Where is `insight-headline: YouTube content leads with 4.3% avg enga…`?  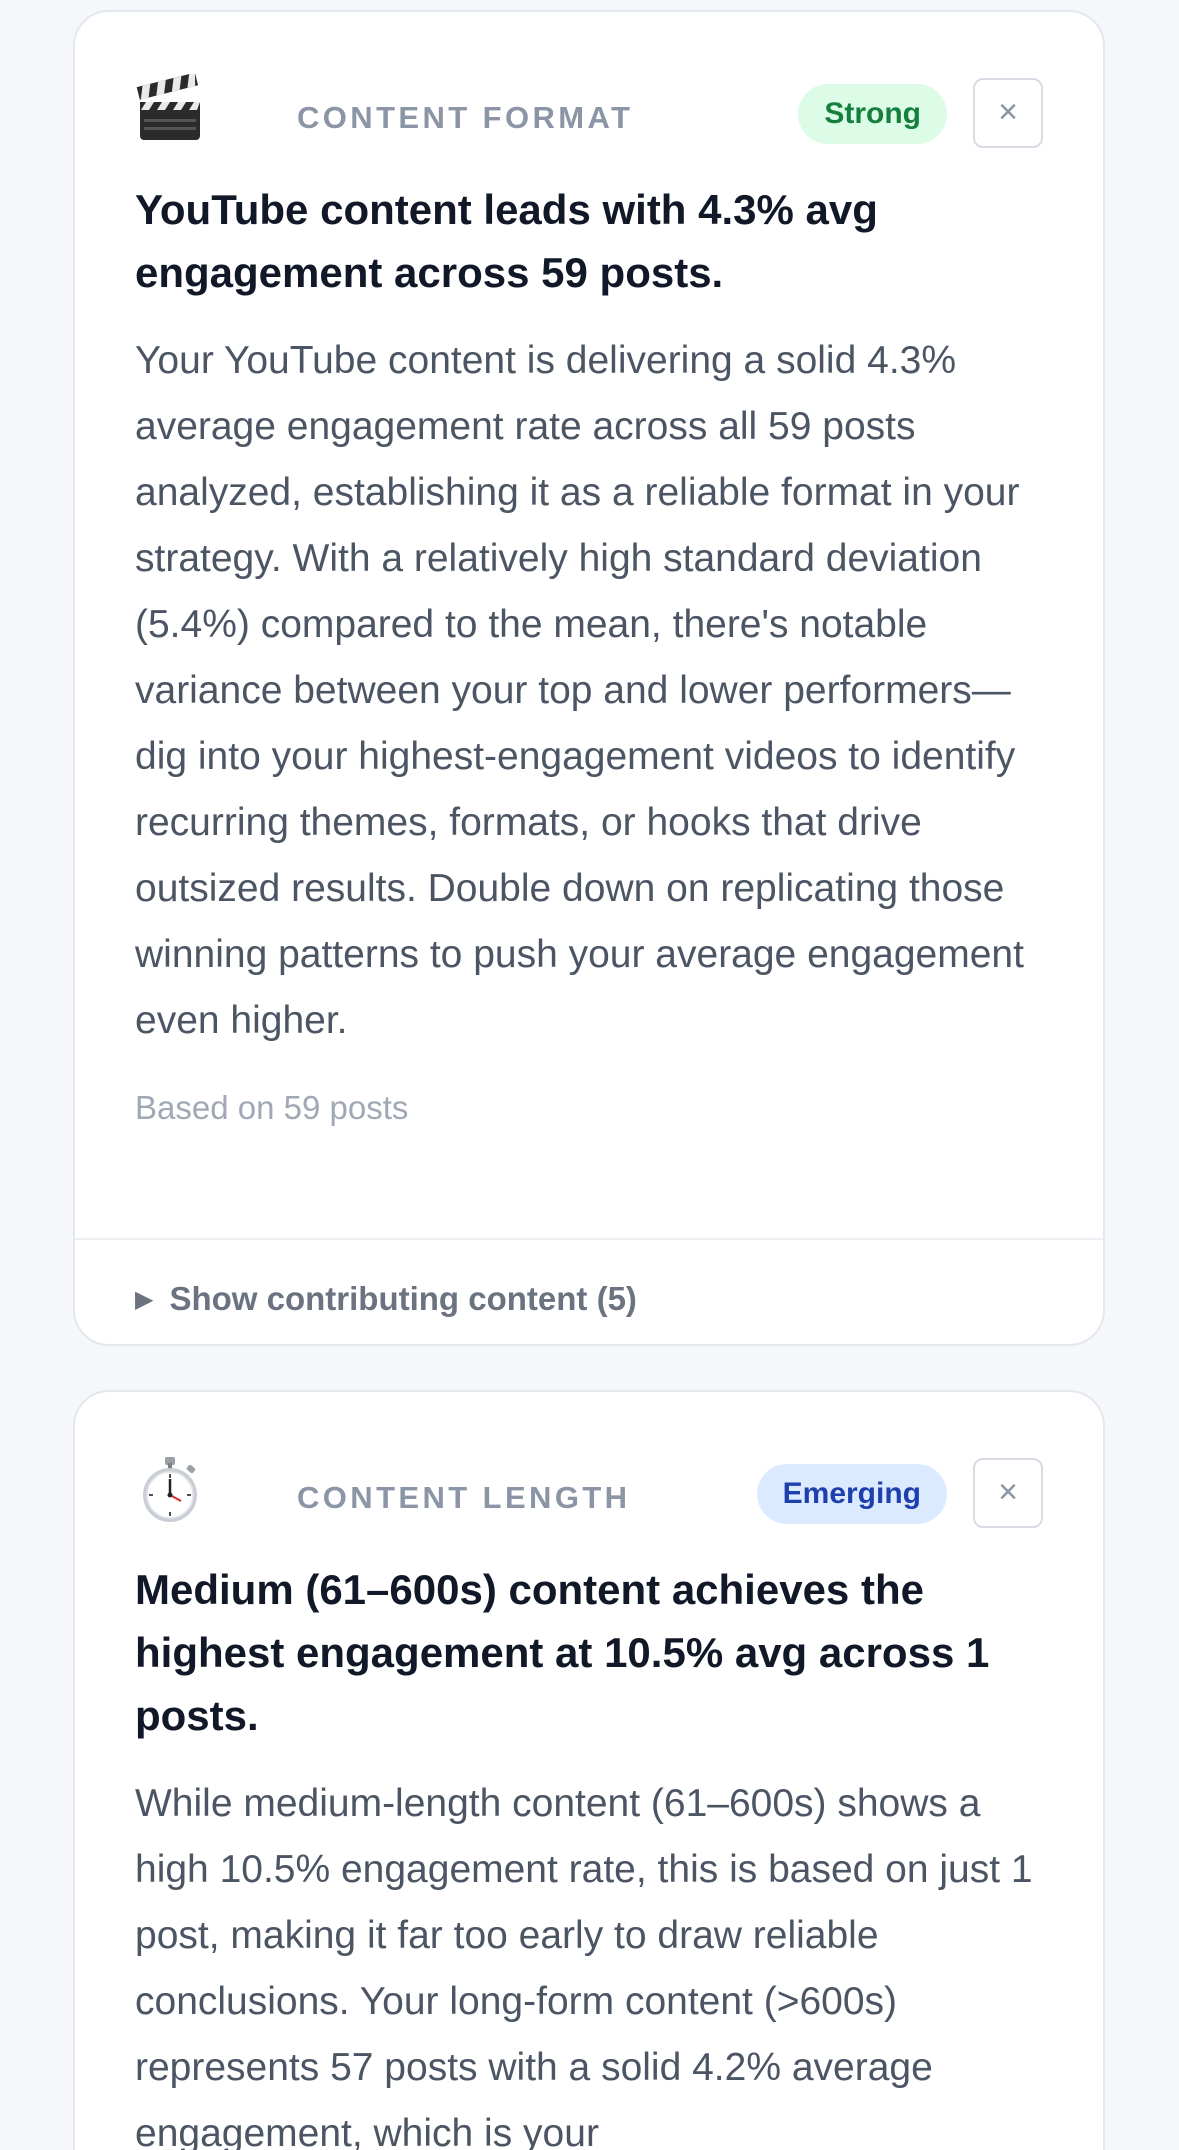 insight-headline: YouTube content leads with 4.3% avg enga… is located at coordinates (506, 241).